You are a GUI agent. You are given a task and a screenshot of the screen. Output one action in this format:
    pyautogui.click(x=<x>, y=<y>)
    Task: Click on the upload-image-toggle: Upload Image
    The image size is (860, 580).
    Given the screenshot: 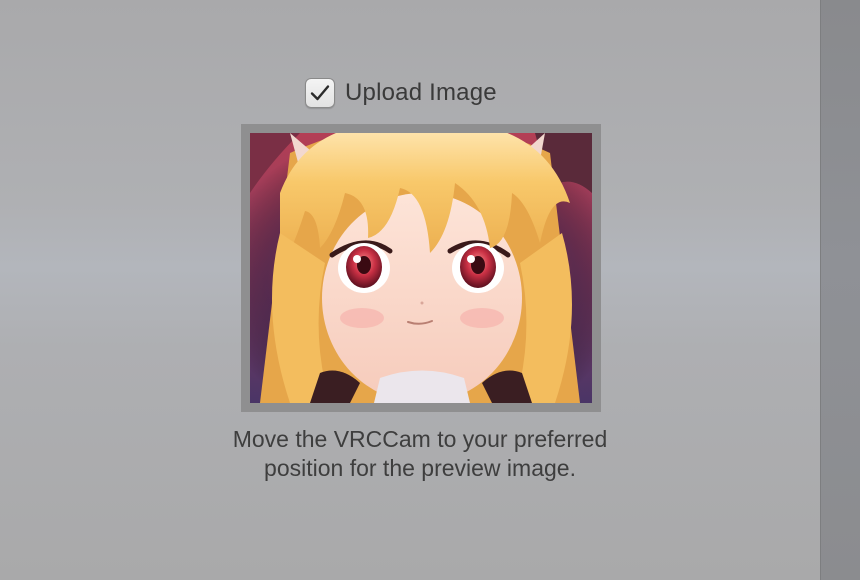 What is the action you would take?
    pyautogui.click(x=401, y=93)
    